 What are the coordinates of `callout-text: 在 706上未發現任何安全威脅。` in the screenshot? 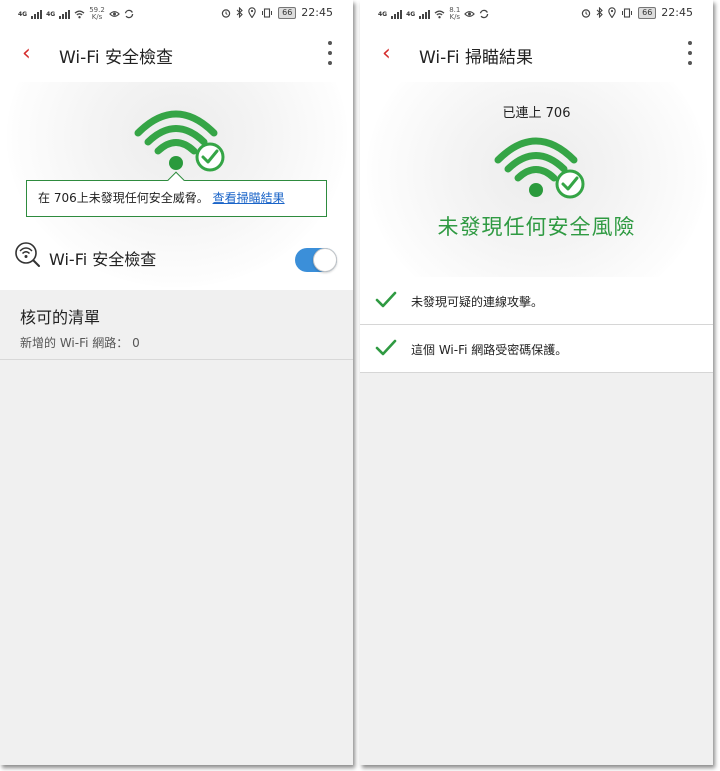 It's located at (123, 198).